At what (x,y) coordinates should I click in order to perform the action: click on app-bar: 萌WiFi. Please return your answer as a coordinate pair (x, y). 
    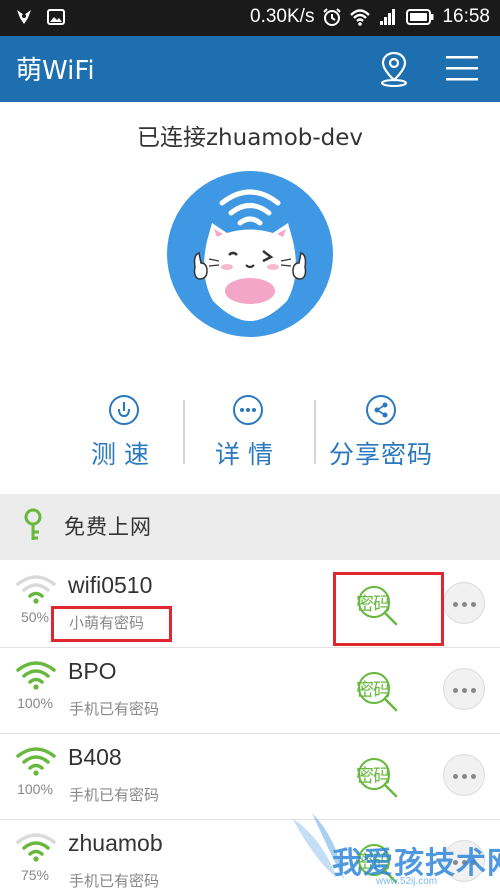
    Looking at the image, I should click on (250, 69).